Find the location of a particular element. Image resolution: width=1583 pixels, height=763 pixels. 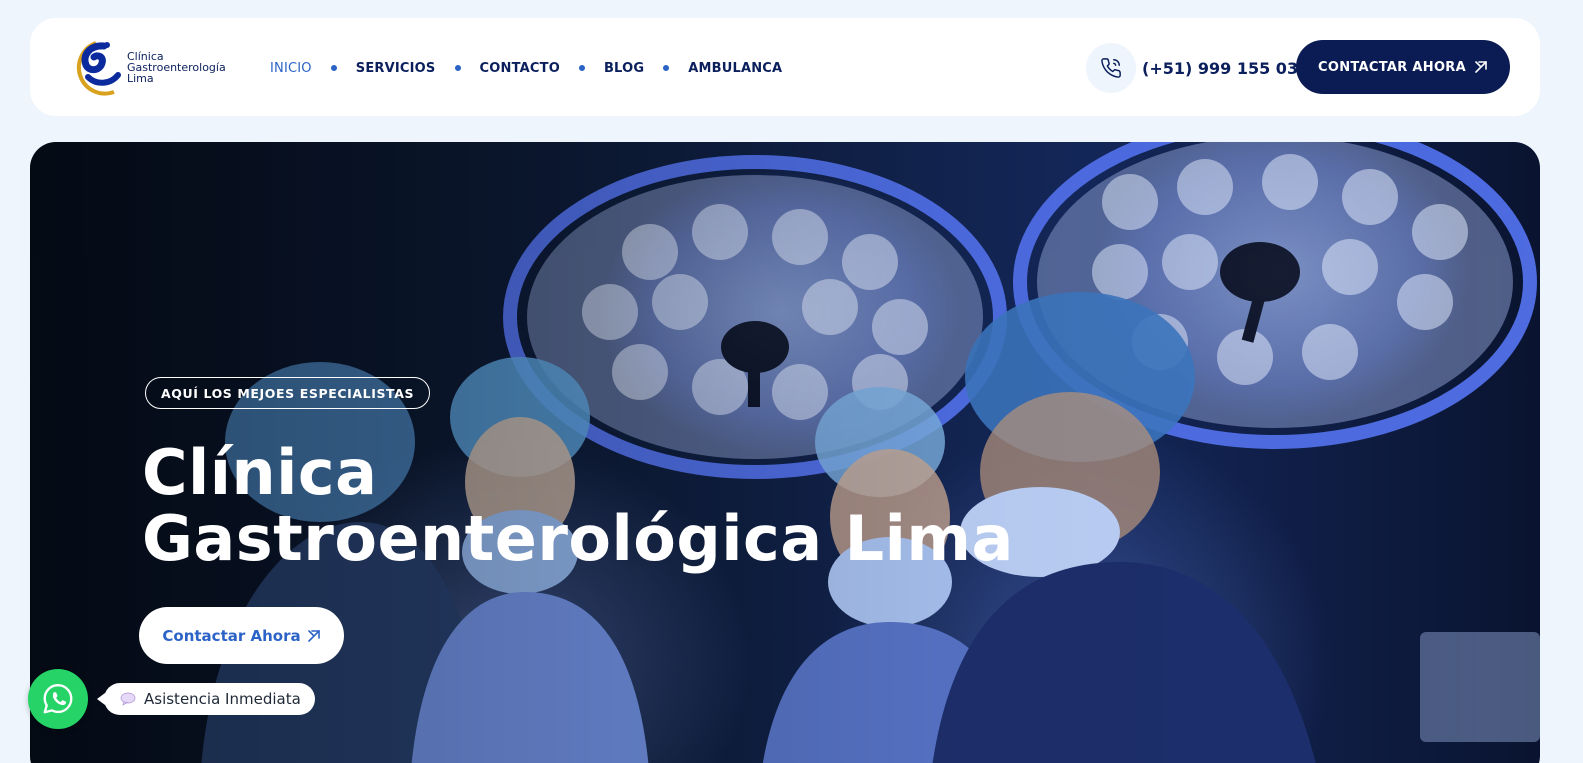

whatsapp-tooltip-text: Asistencia Inmediata is located at coordinates (222, 699).